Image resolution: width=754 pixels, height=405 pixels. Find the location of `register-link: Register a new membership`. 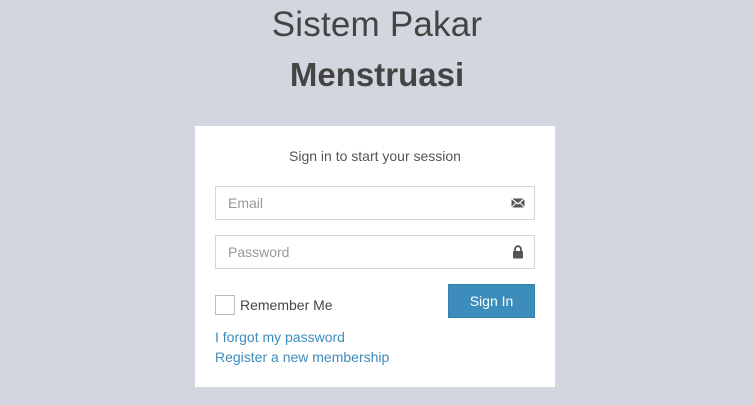

register-link: Register a new membership is located at coordinates (302, 357).